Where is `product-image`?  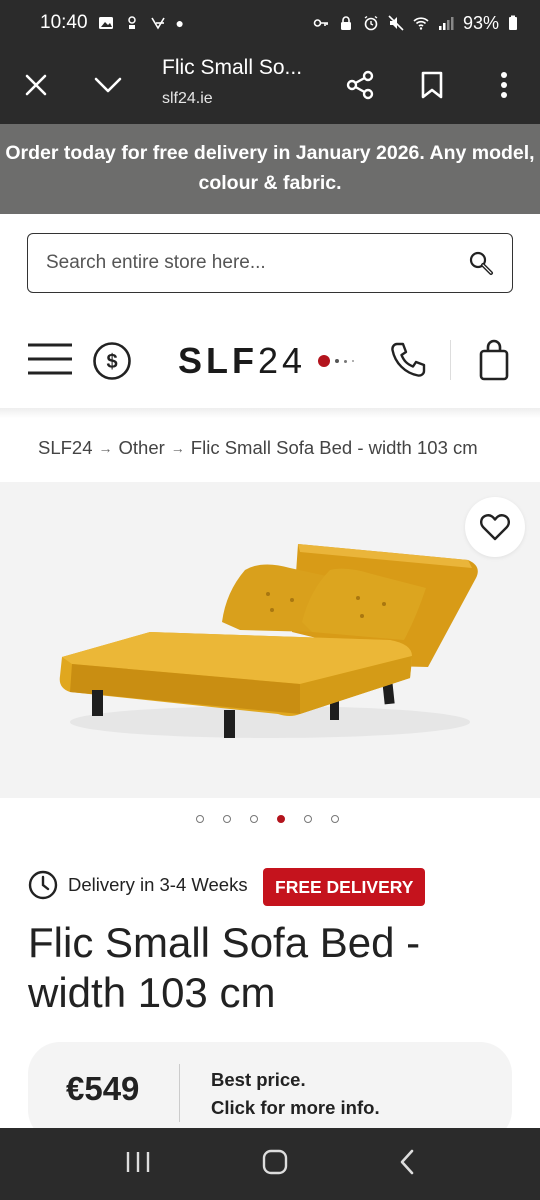 product-image is located at coordinates (268, 641).